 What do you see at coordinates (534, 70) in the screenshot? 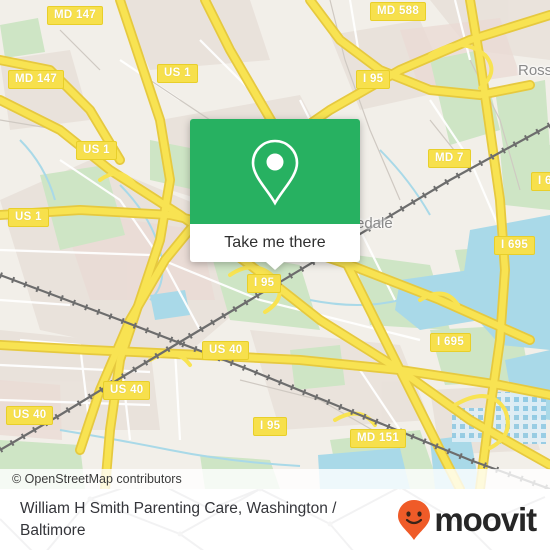
I see `place-label: Rossv` at bounding box center [534, 70].